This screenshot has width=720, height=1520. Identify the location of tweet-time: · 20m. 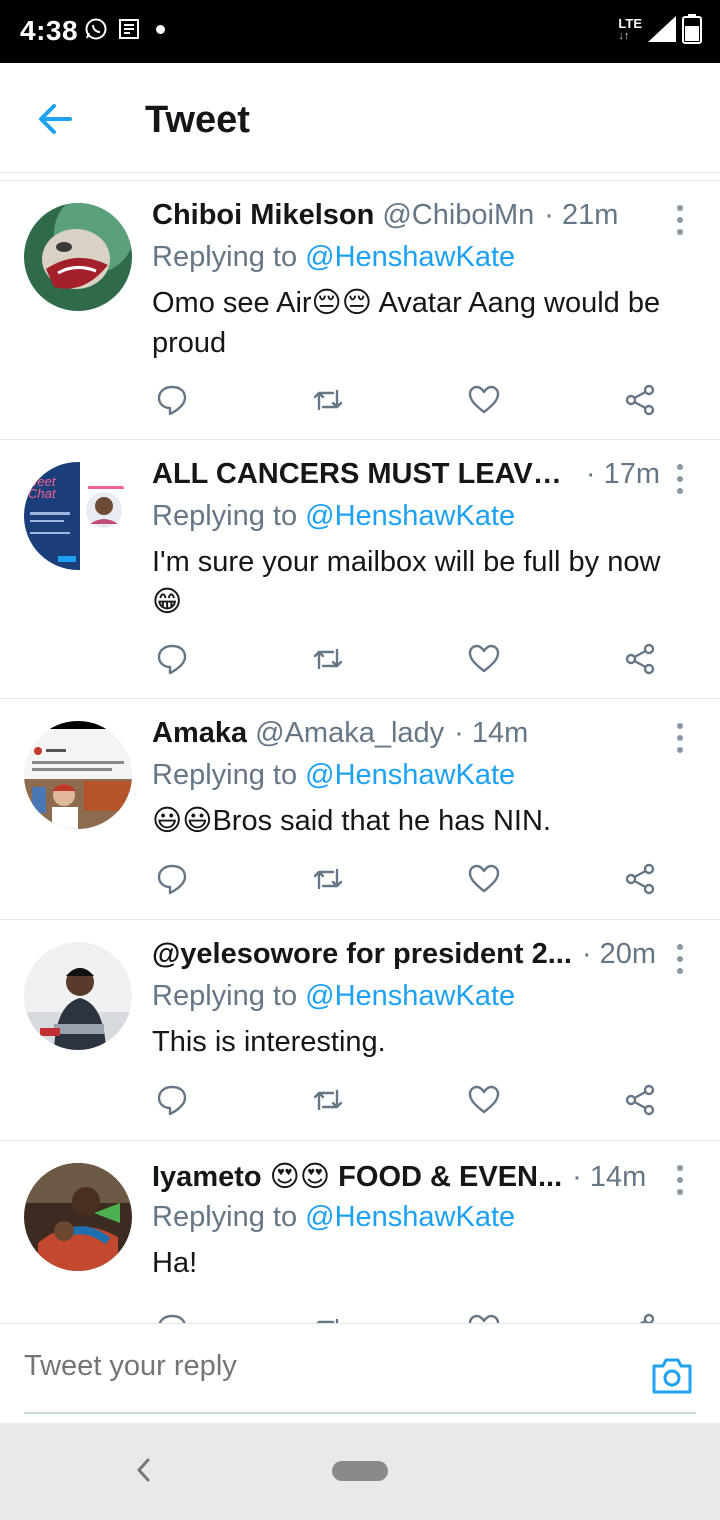
(619, 954).